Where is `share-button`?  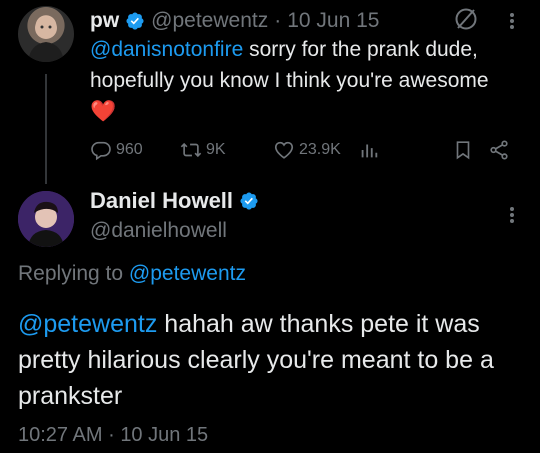 share-button is located at coordinates (499, 150).